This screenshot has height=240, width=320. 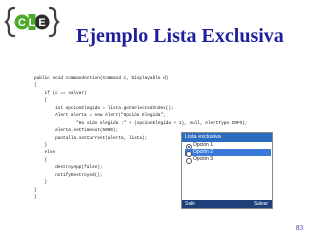 I want to click on logo-letter-e: E, so click(x=41, y=23).